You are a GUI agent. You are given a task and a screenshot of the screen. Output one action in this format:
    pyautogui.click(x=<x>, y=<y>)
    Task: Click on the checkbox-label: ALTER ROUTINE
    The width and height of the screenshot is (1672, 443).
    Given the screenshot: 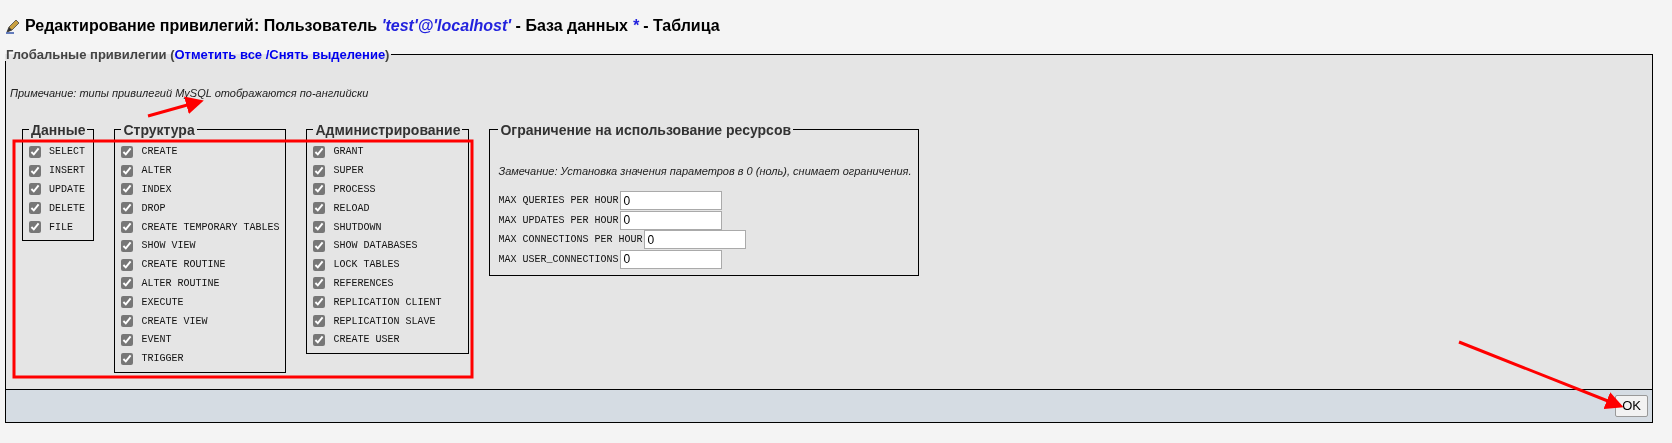 What is the action you would take?
    pyautogui.click(x=180, y=283)
    